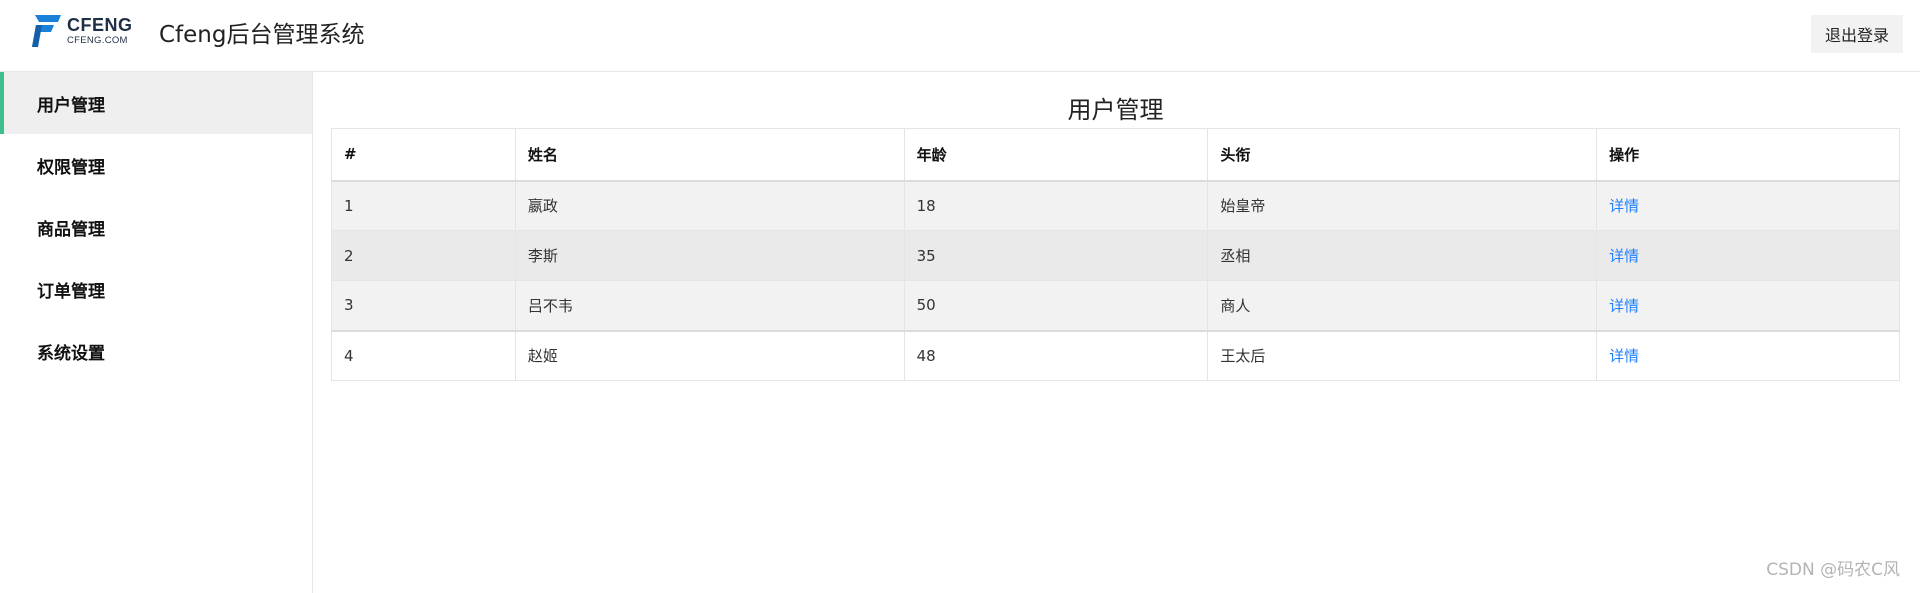 The image size is (1920, 593). I want to click on table-header-row: # 姓名 年龄 头衔 操作, so click(1115, 155).